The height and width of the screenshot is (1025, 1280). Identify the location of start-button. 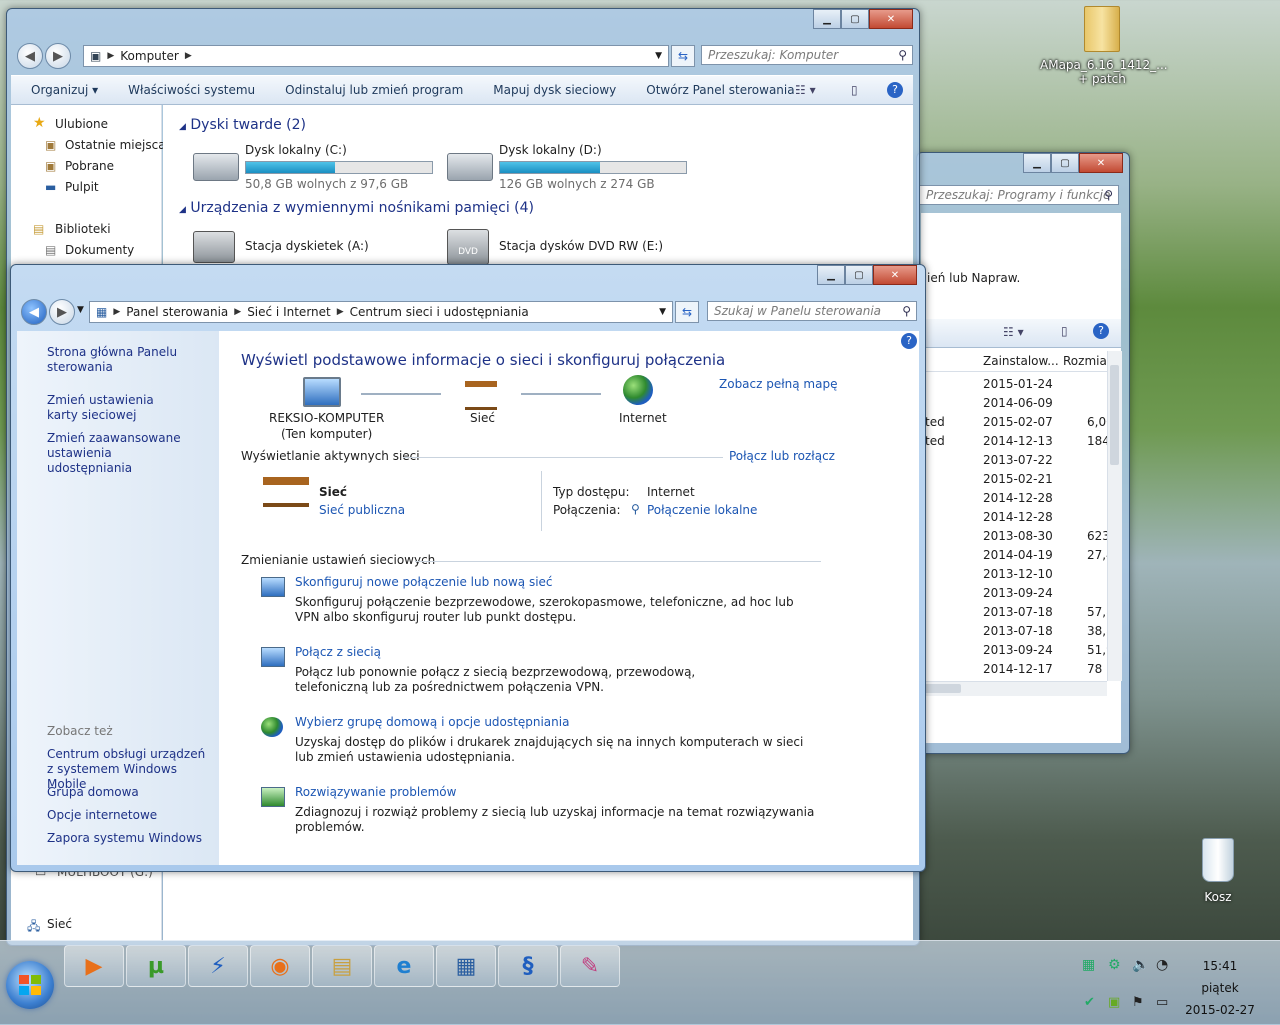
(30, 985).